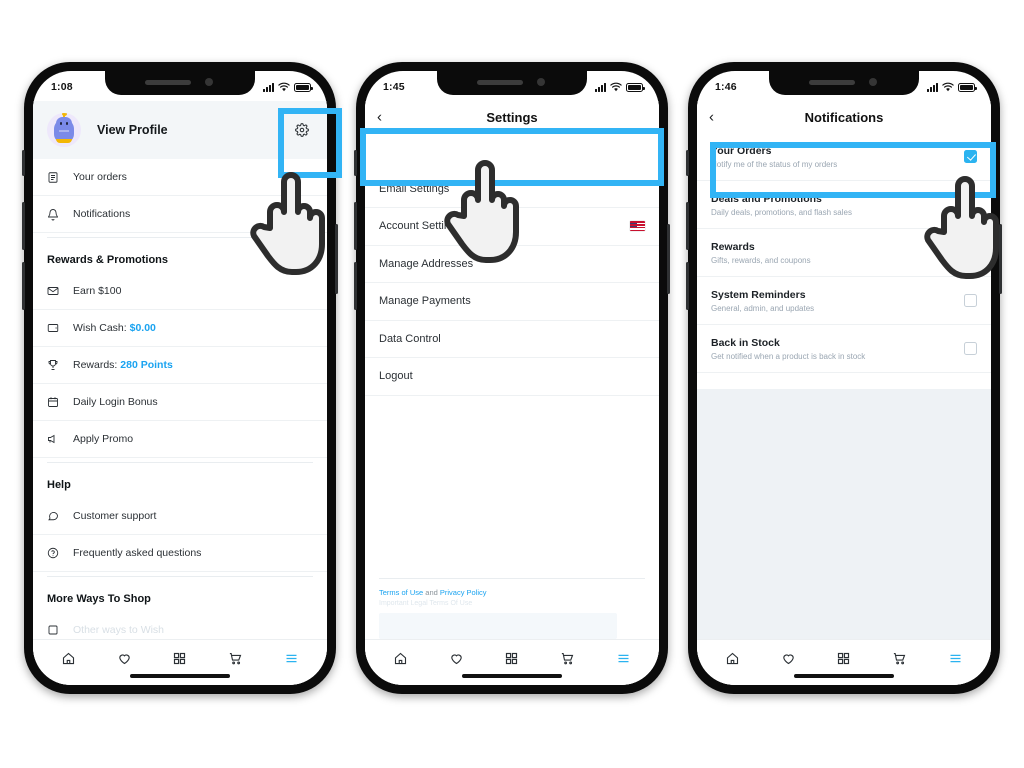  Describe the element at coordinates (146, 365) in the screenshot. I see `menu-label-value: 280 Points` at that location.